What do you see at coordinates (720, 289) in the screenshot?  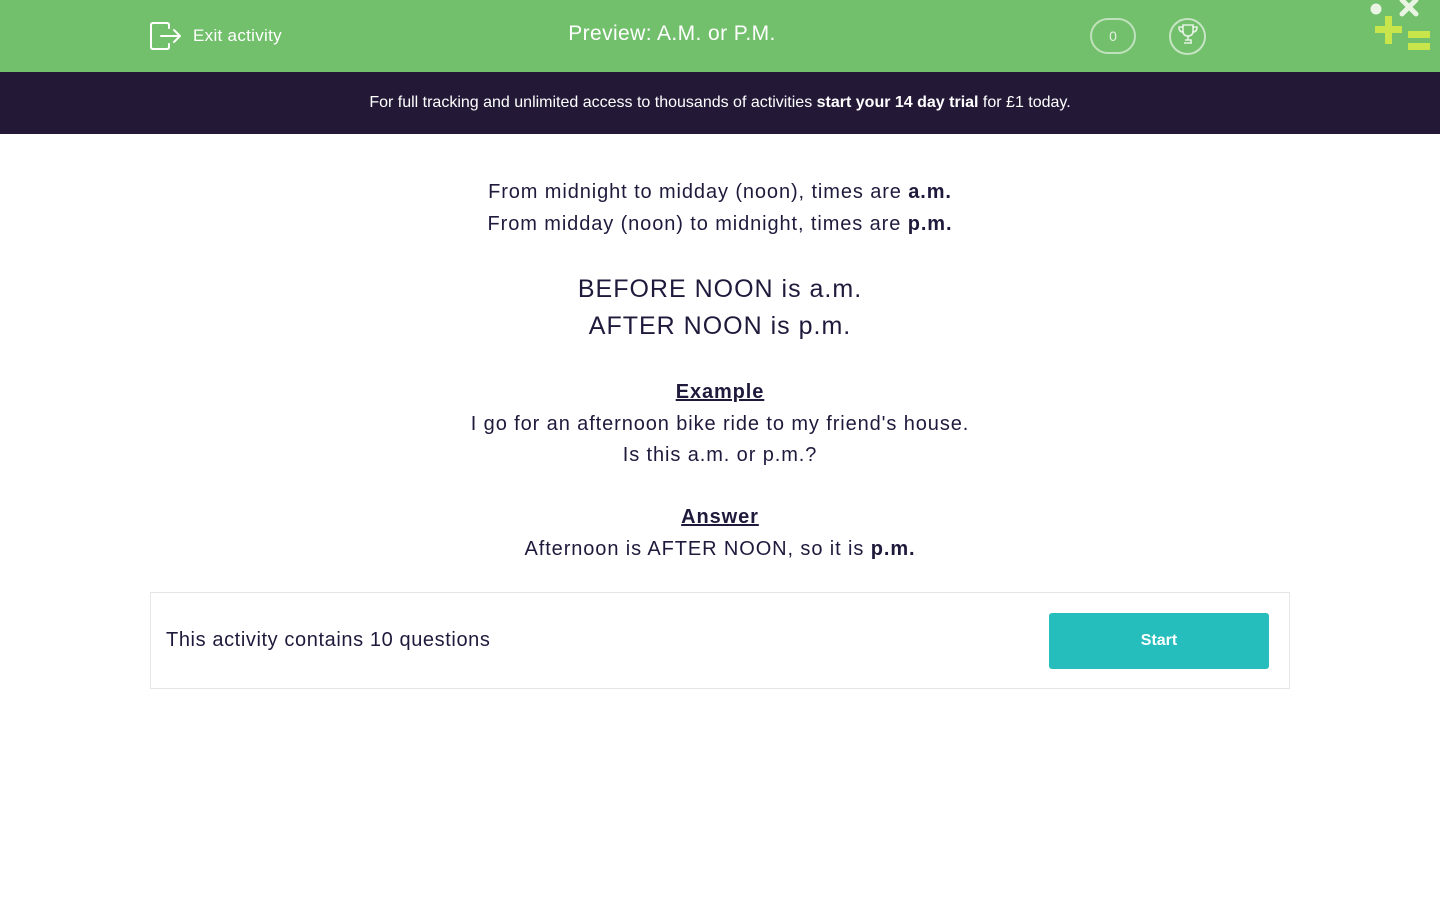 I see `rule-before-noon: BEFORE NOON is a.m.` at bounding box center [720, 289].